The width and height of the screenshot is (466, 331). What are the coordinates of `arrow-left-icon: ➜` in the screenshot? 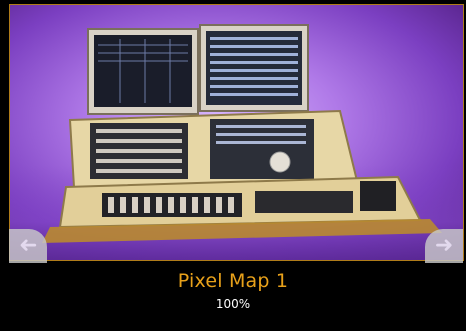 It's located at (28, 245).